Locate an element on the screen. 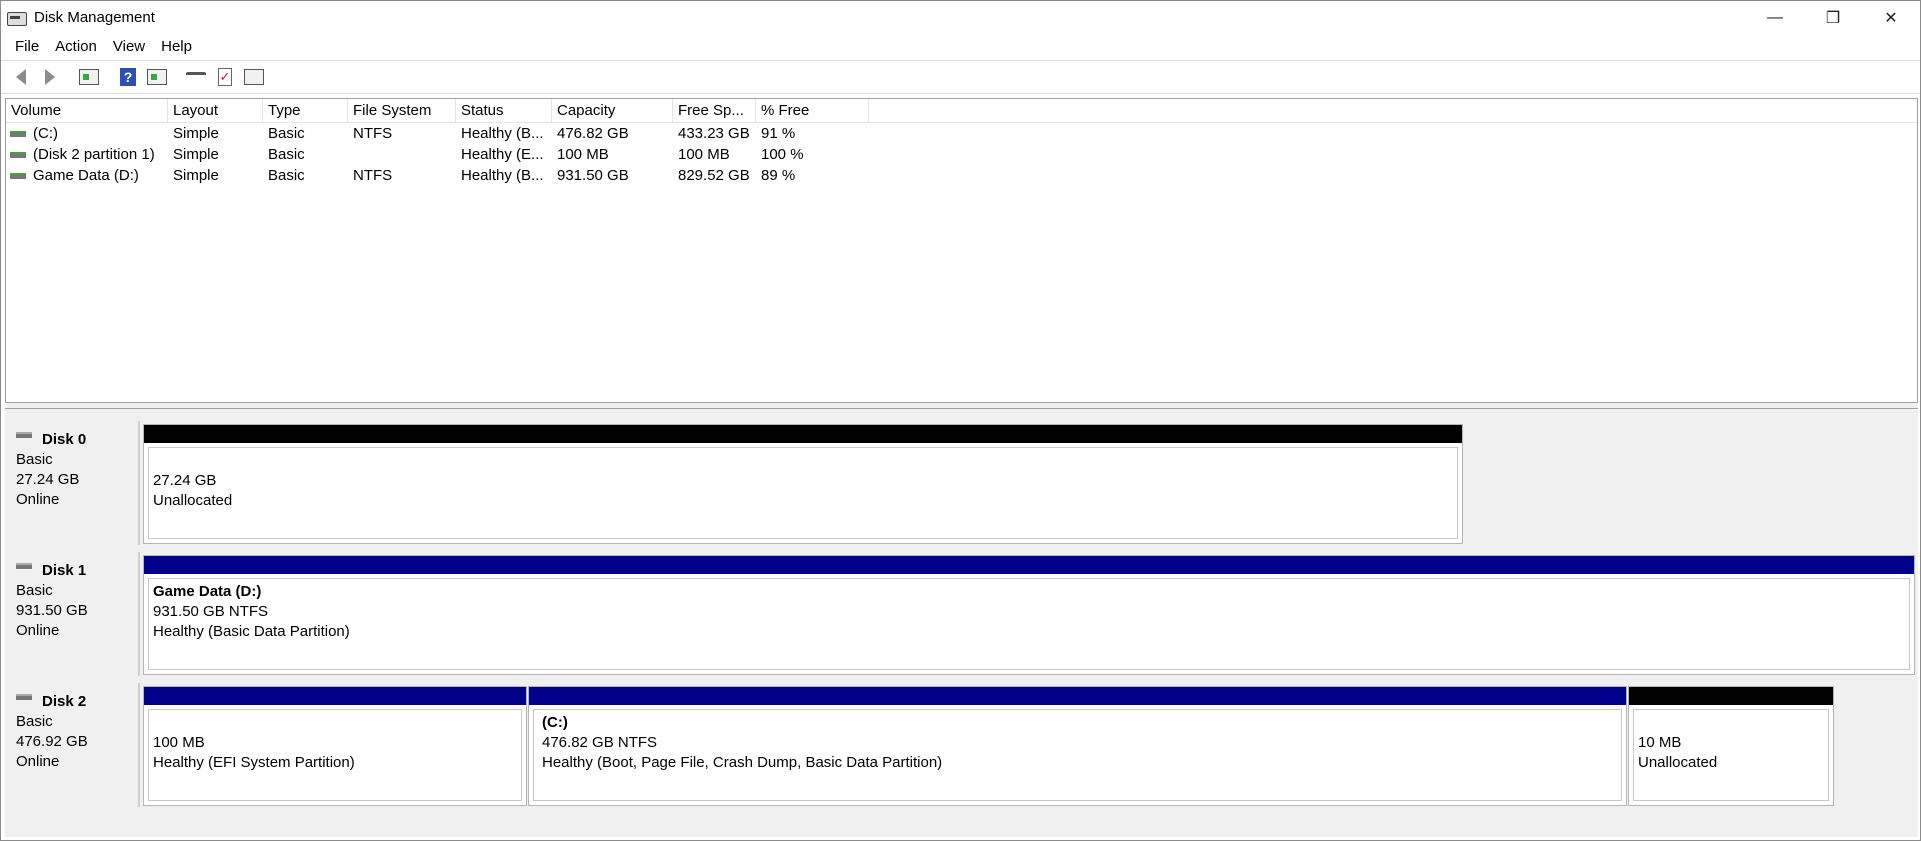 This screenshot has height=841, width=1921. disk-name: Disk 0 is located at coordinates (64, 439).